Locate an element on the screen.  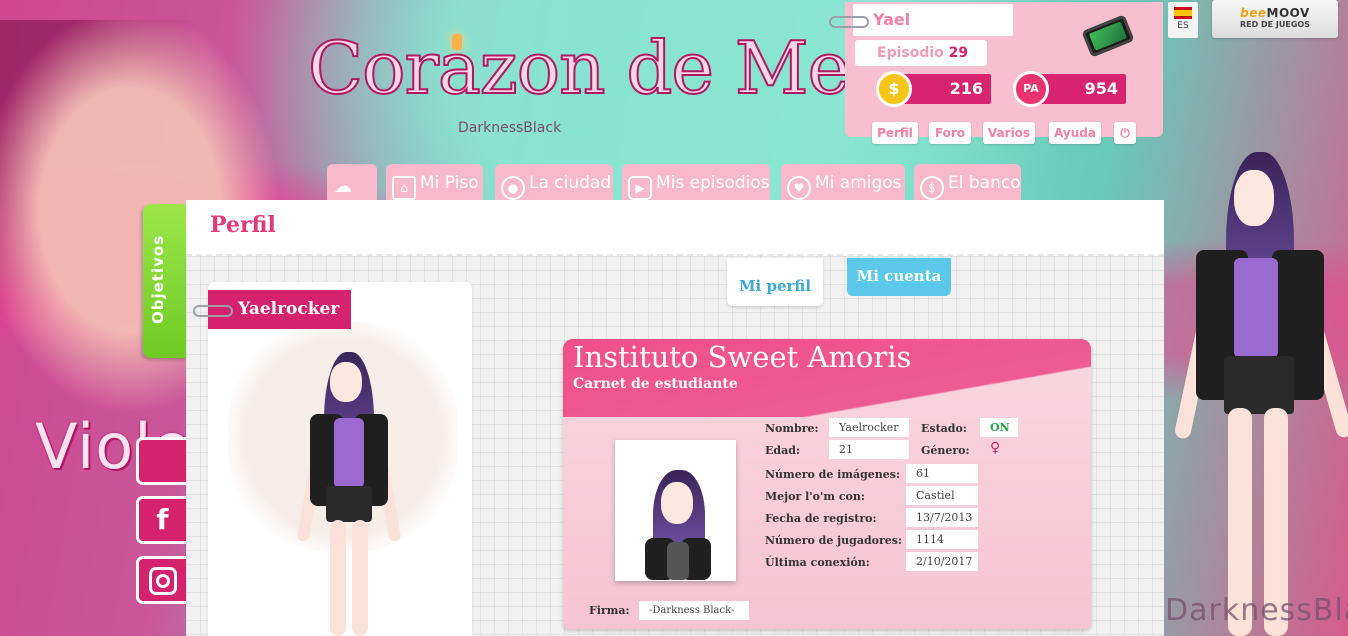
play-icon: ▶ is located at coordinates (640, 188).